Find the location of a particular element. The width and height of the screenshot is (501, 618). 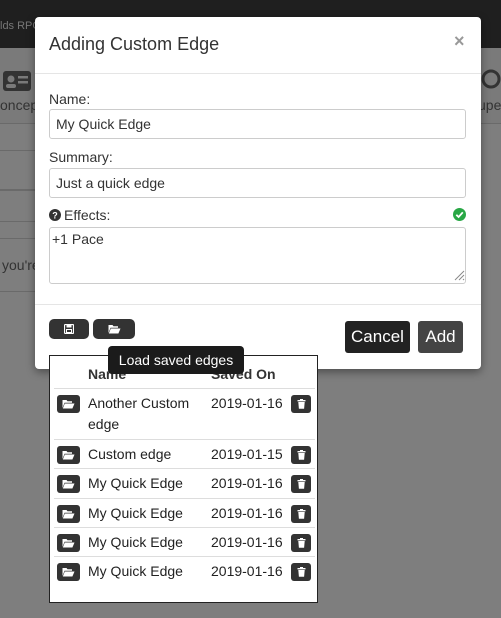

search-icon is located at coordinates (491, 79).